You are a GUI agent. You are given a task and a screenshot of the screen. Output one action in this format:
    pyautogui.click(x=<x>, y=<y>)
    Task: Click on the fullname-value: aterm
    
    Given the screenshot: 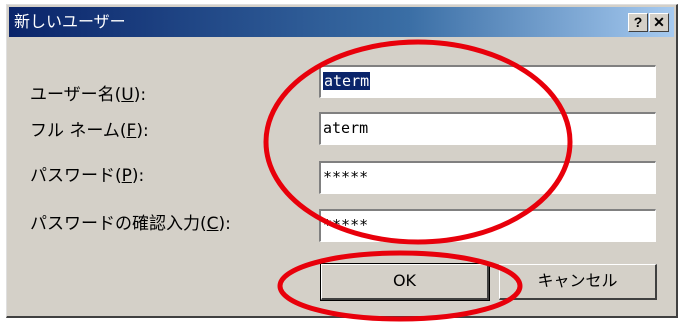 What is the action you would take?
    pyautogui.click(x=346, y=128)
    